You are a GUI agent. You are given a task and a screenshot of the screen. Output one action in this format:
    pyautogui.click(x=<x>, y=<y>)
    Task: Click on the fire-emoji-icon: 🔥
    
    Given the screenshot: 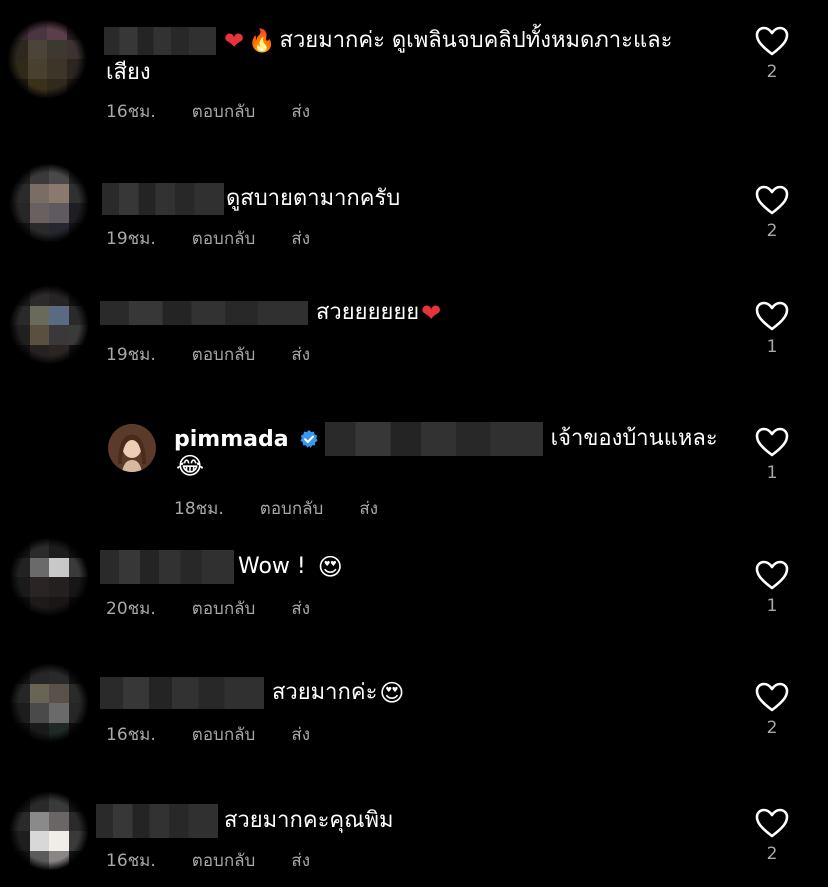 What is the action you would take?
    pyautogui.click(x=262, y=41)
    